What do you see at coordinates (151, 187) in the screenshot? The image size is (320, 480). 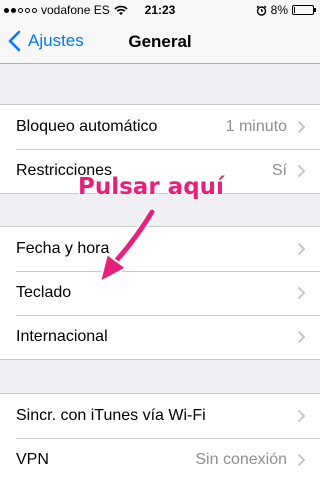 I see `annotation-label: Pulsar aquí` at bounding box center [151, 187].